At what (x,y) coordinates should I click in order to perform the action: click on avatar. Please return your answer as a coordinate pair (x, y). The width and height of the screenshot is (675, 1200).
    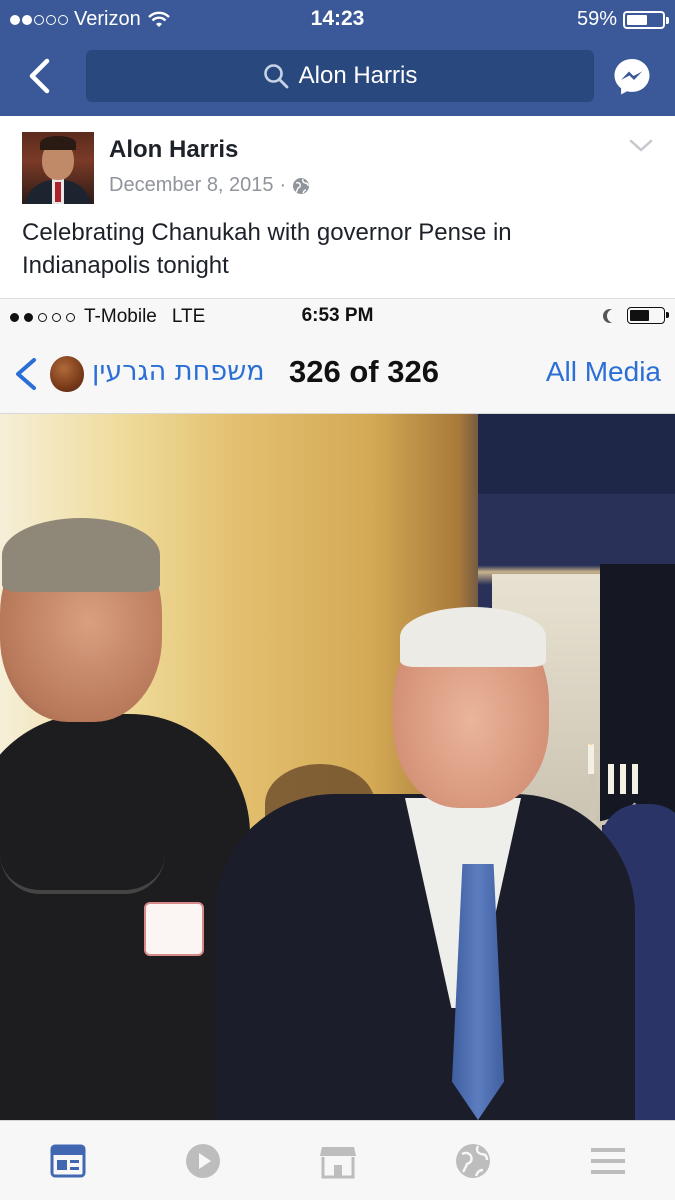
    Looking at the image, I should click on (58, 168).